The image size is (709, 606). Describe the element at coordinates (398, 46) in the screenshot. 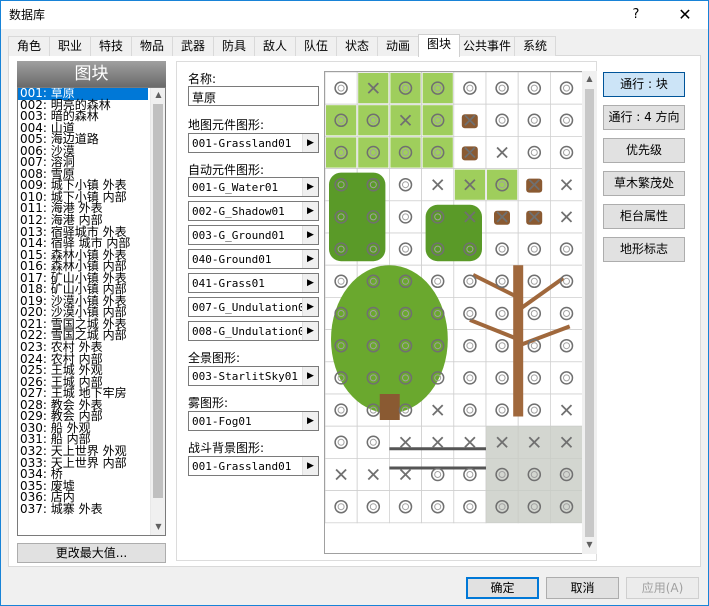

I see `tab-9: 动画` at that location.